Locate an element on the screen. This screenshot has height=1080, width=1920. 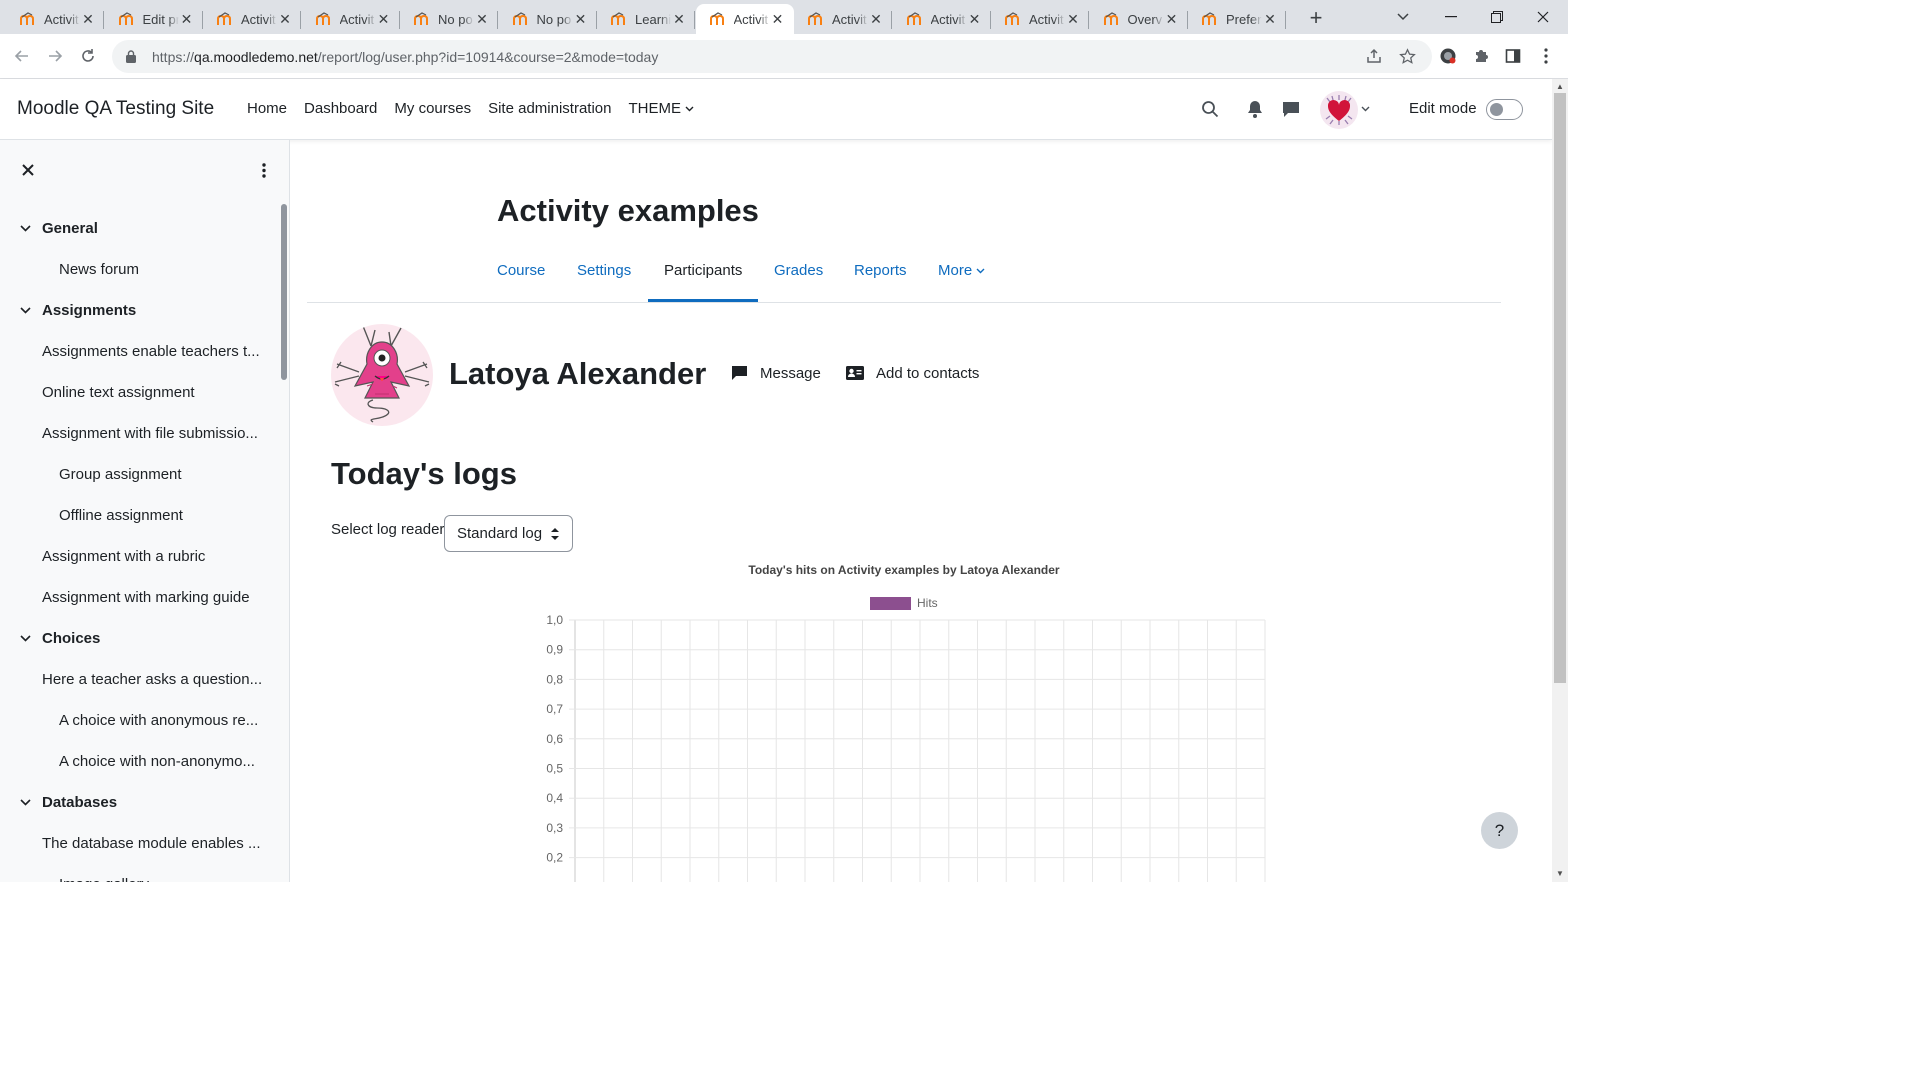
tab-grades: Grades is located at coordinates (798, 270).